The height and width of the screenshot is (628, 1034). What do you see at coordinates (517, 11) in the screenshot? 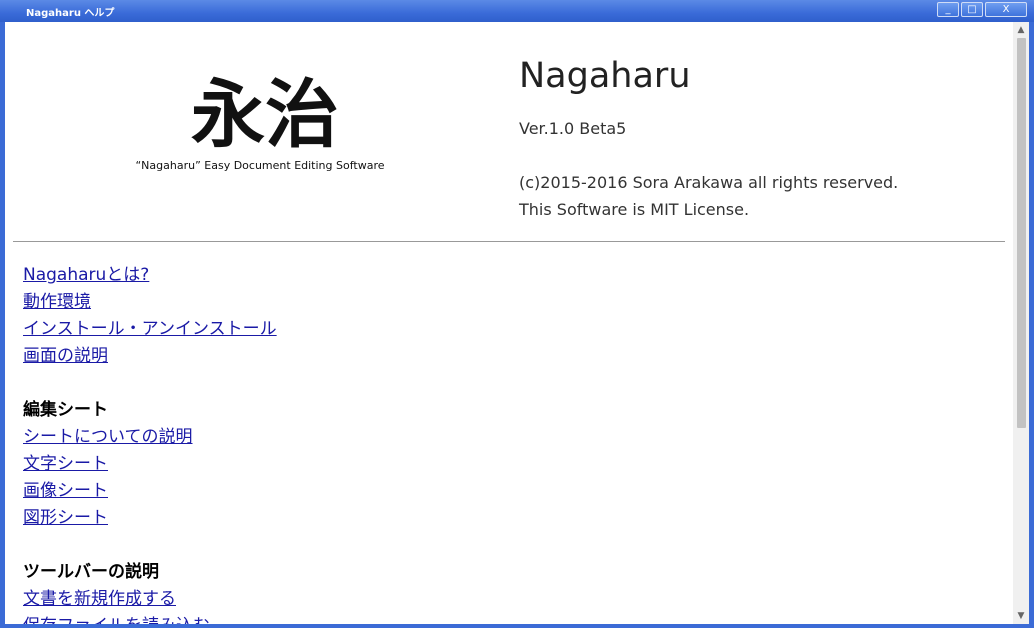
I see `title-bar: Nagaharu ヘルプ _ □ X` at bounding box center [517, 11].